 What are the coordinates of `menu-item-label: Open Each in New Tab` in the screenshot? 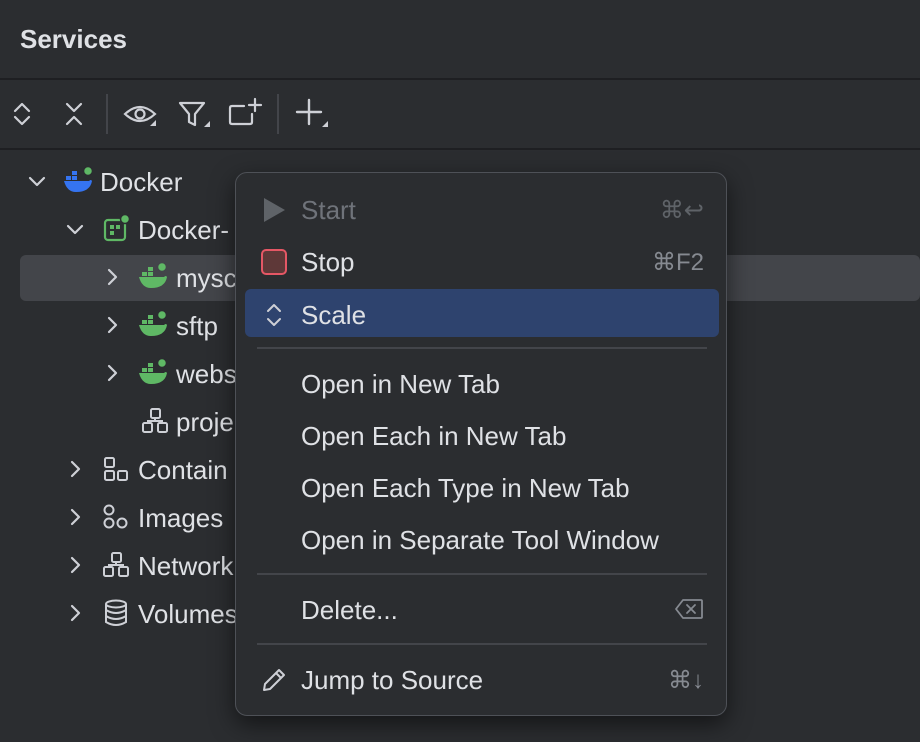 It's located at (434, 436).